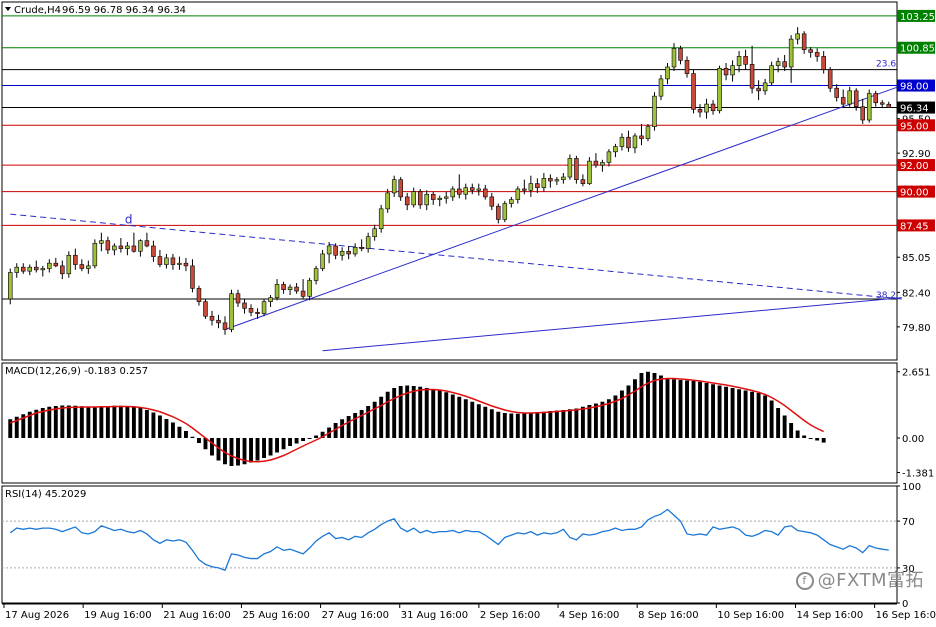 Image resolution: width=936 pixels, height=627 pixels. Describe the element at coordinates (668, 615) in the screenshot. I see `time-axis-label: 8 Sep 16:00` at that location.